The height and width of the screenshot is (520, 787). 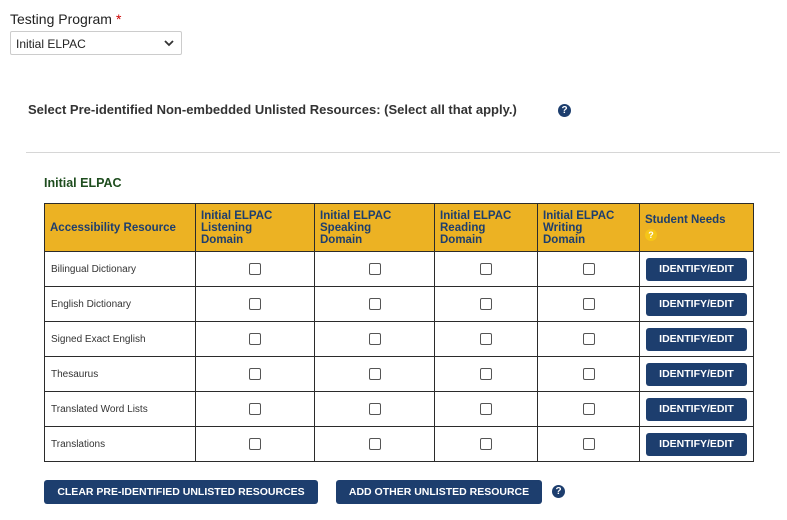 What do you see at coordinates (563, 227) in the screenshot?
I see `col-writing-line2: Writing` at bounding box center [563, 227].